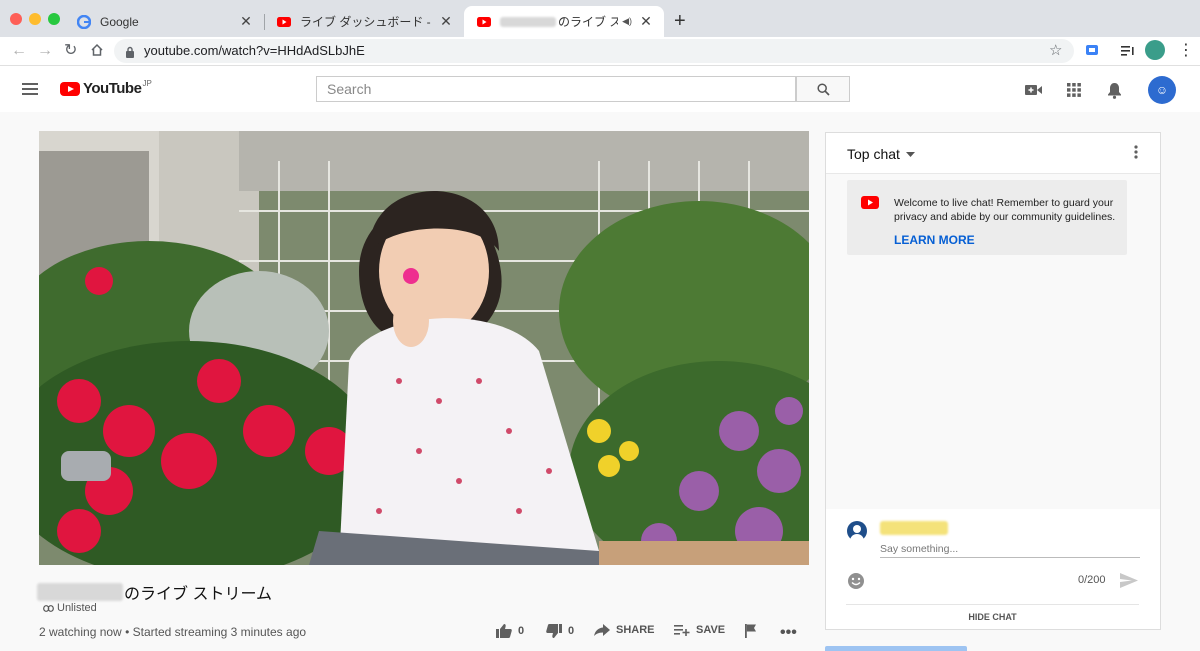 The image size is (1200, 651). I want to click on report-button, so click(754, 631).